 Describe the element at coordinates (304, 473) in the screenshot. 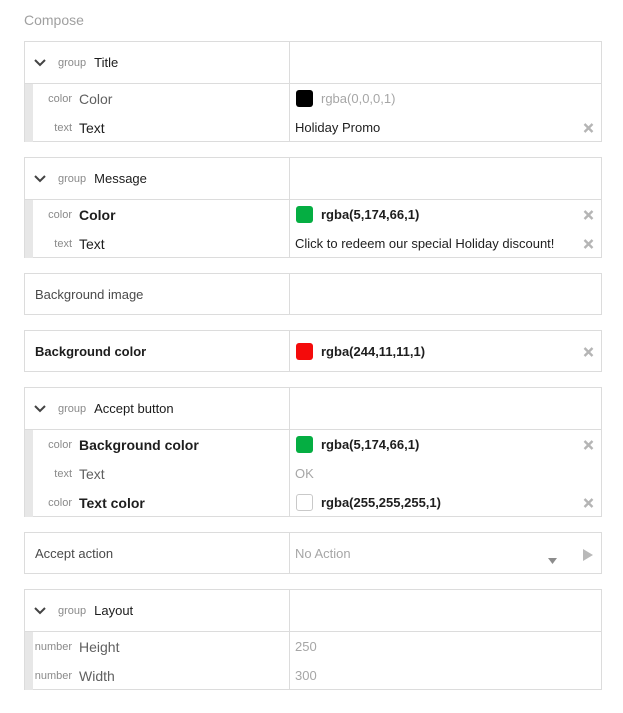

I see `text-placeholder: OK` at that location.